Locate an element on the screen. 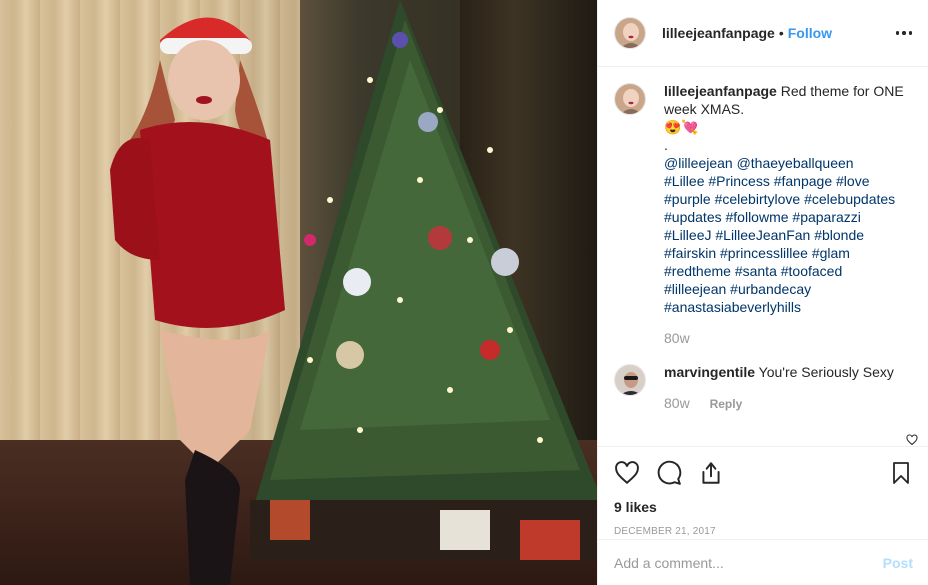 The width and height of the screenshot is (928, 585). hashtag-line: #updates #followme #paparazzi is located at coordinates (788, 217).